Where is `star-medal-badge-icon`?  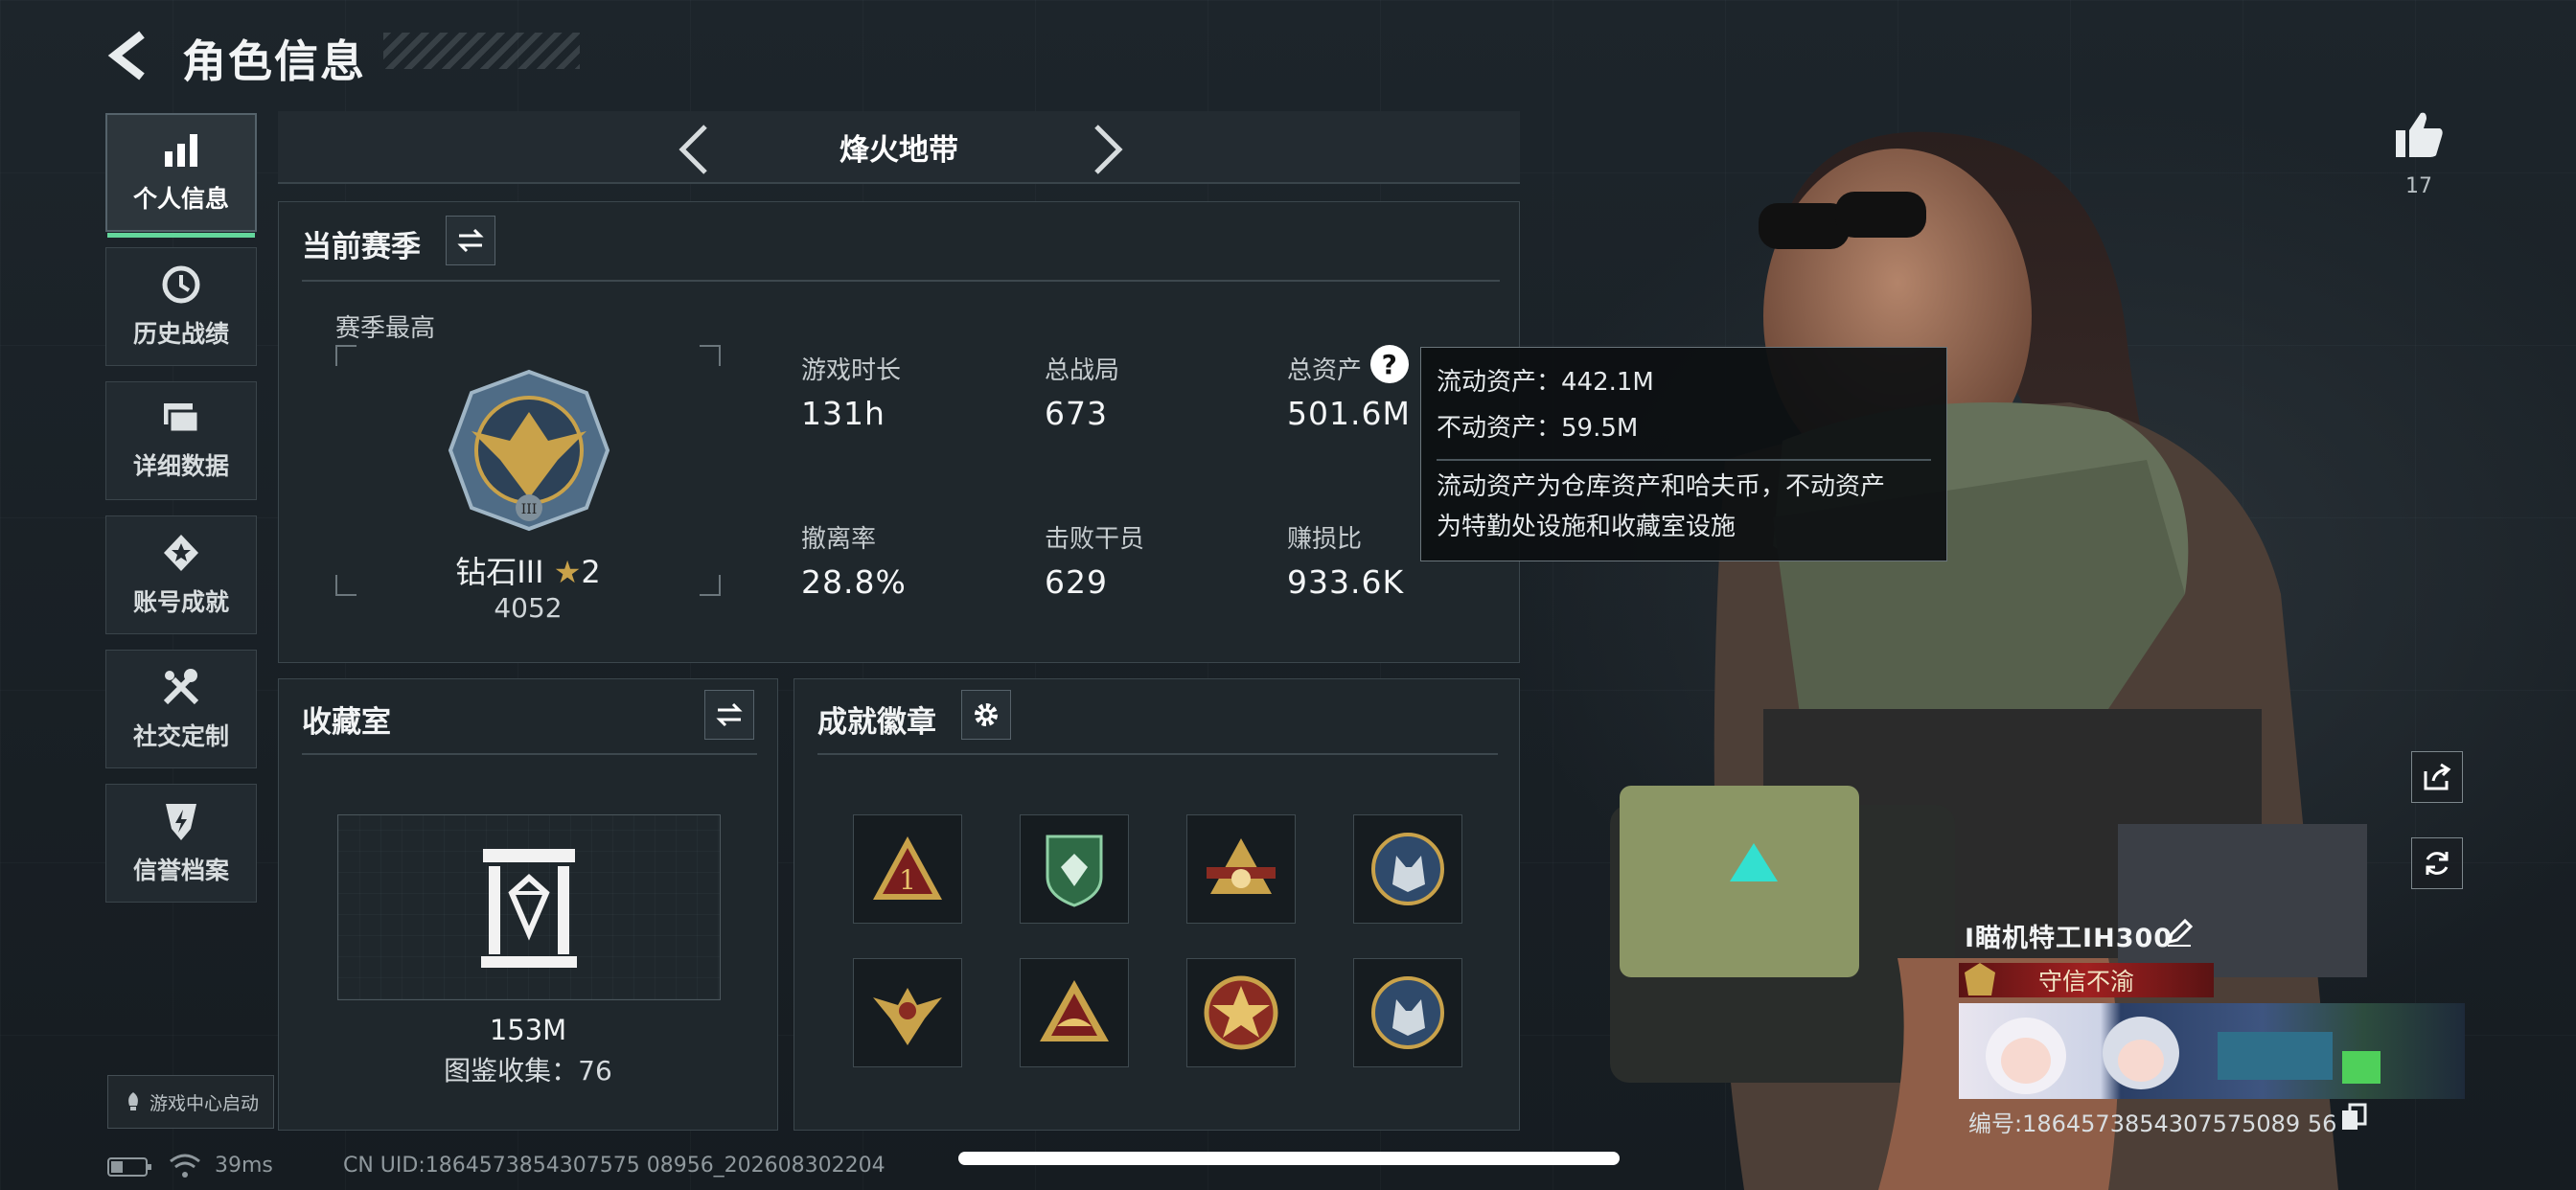
star-medal-badge-icon is located at coordinates (1241, 1013).